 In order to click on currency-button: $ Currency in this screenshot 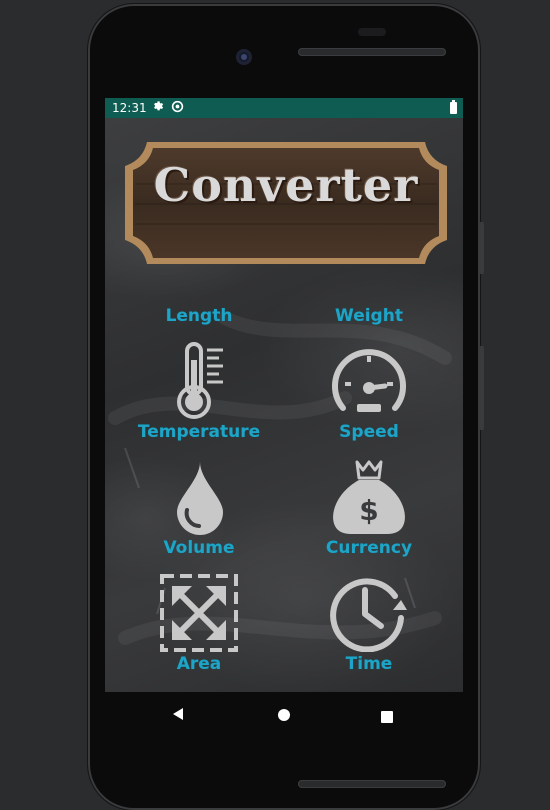, I will do `click(369, 512)`.